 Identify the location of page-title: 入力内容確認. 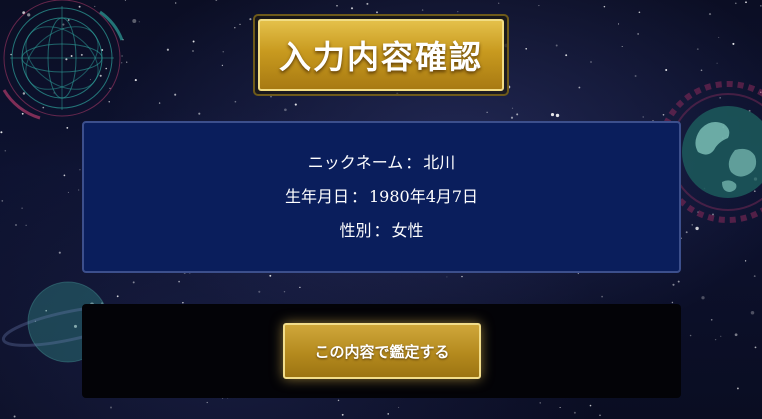
(381, 55).